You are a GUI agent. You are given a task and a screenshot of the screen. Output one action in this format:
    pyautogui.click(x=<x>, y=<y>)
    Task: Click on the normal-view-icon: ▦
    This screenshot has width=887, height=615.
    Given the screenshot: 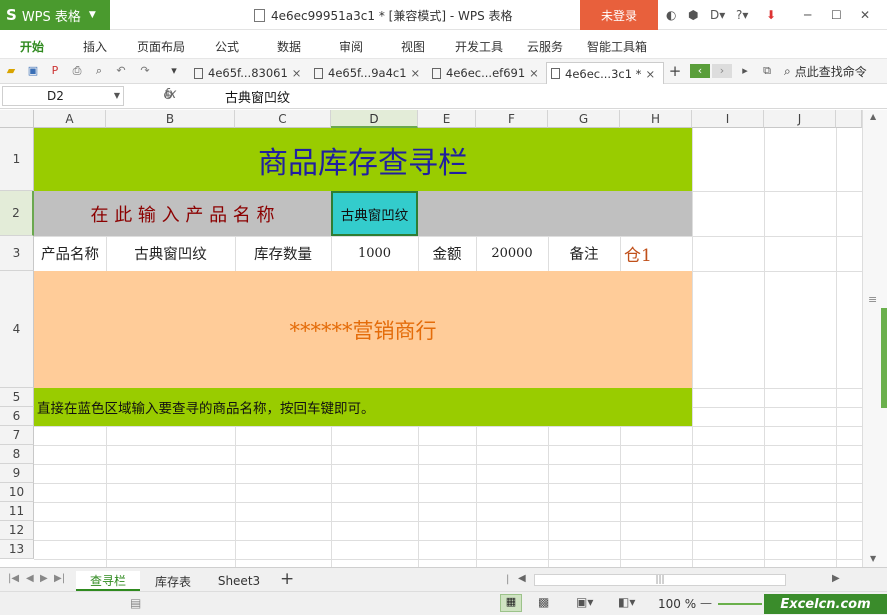 What is the action you would take?
    pyautogui.click(x=511, y=603)
    